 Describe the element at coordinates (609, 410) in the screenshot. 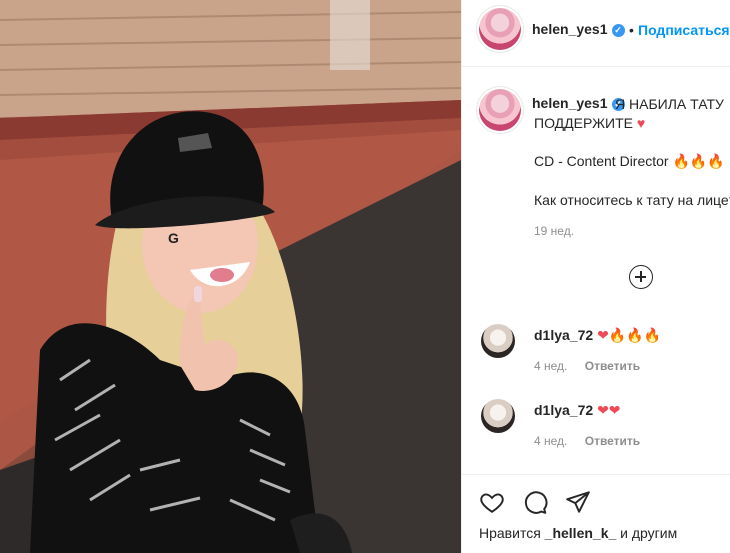

I see `comment-text: ❤❤` at that location.